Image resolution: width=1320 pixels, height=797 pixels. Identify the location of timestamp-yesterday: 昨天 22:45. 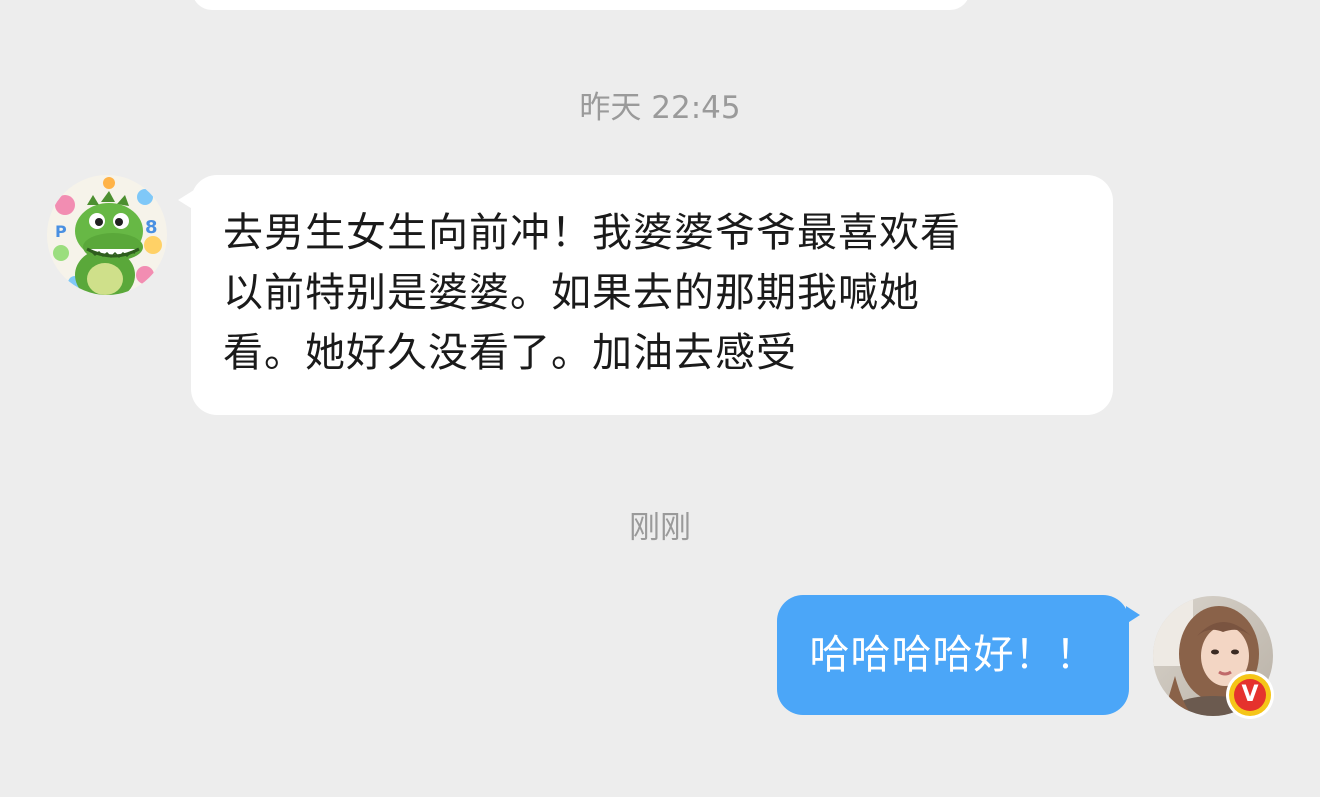
(660, 108).